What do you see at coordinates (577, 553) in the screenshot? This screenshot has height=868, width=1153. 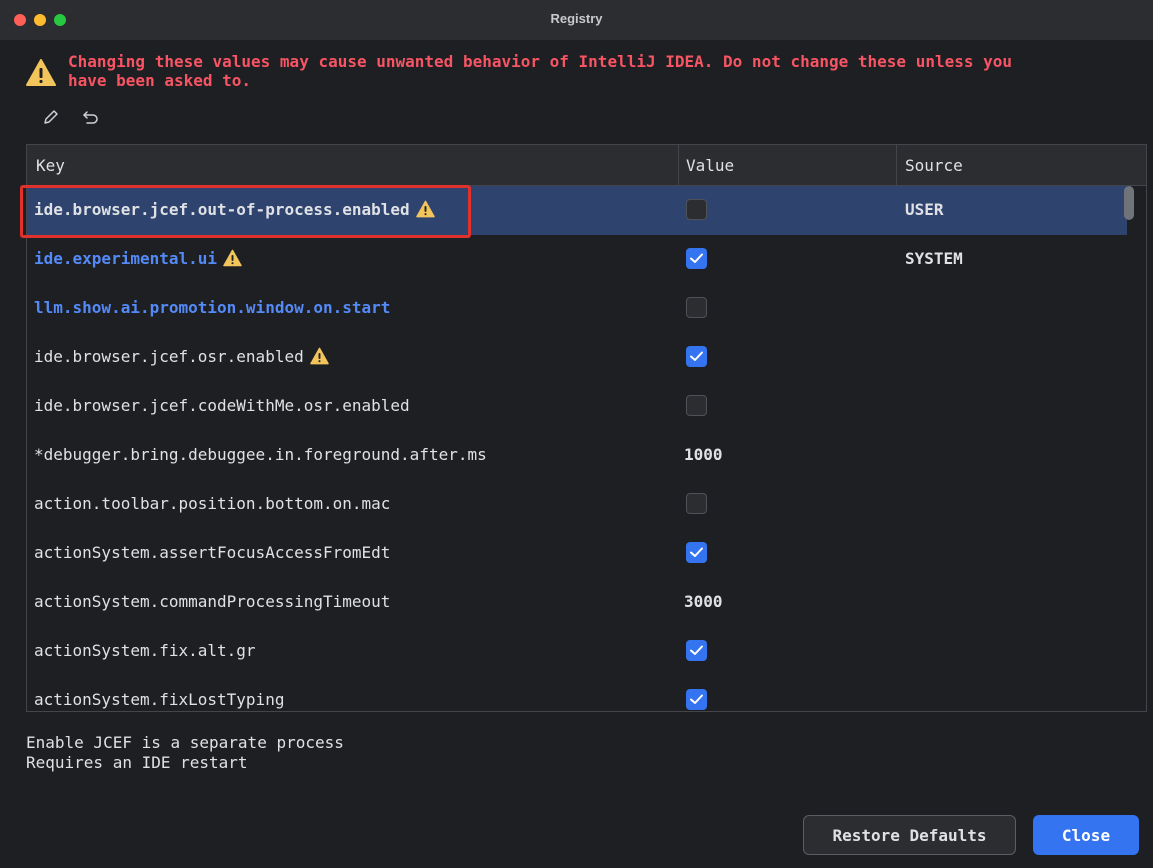 I see `table-row: actionSystem.assertFocusAccessFromEdt` at bounding box center [577, 553].